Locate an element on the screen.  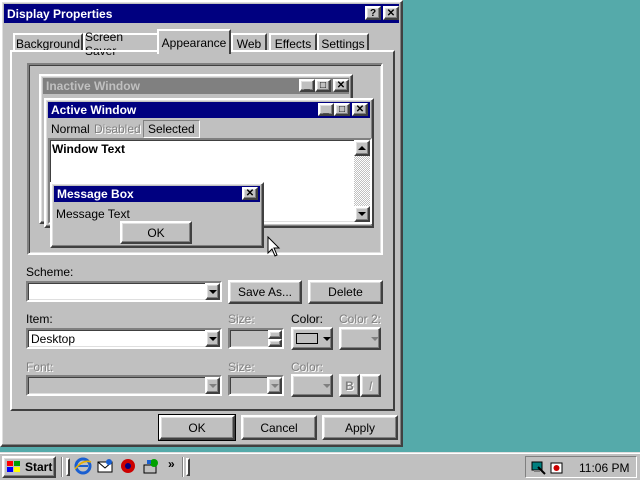
cancel-button: Cancel is located at coordinates (279, 427).